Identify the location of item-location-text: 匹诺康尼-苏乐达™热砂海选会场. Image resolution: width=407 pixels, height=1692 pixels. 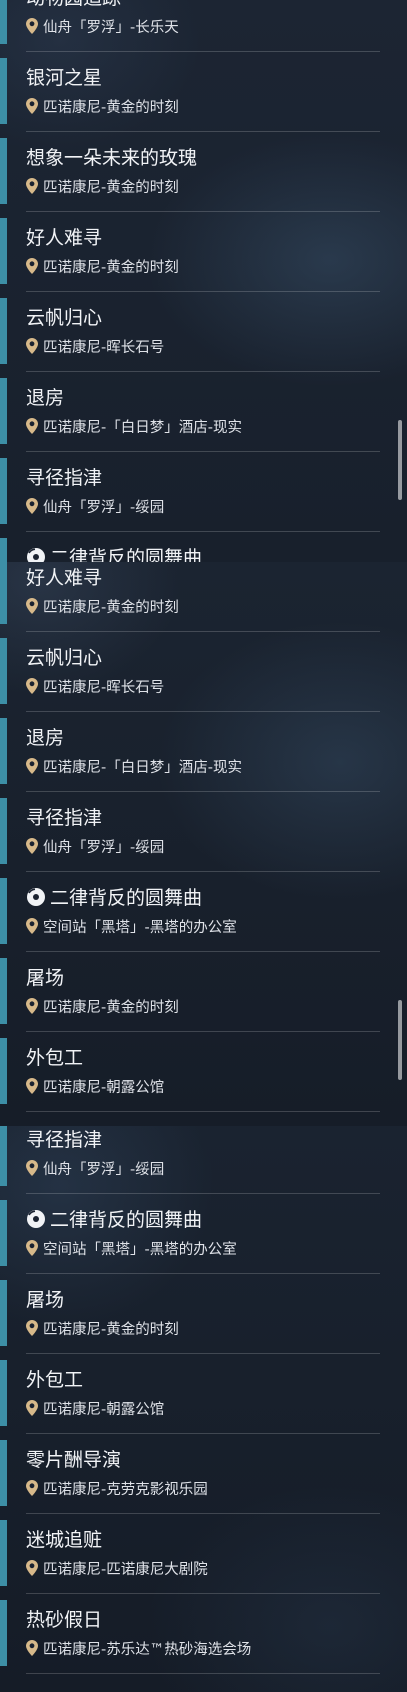
(147, 1650).